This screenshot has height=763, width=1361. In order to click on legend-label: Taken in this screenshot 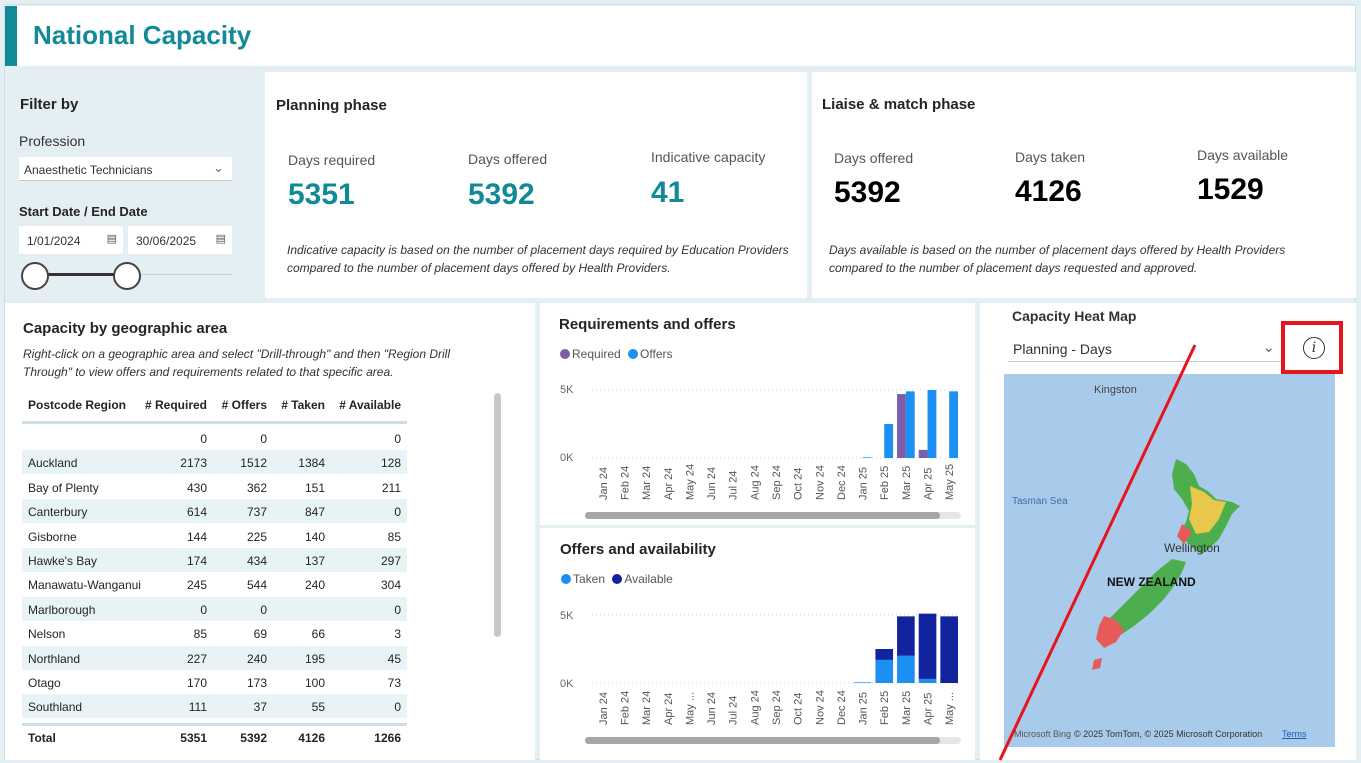, I will do `click(589, 579)`.